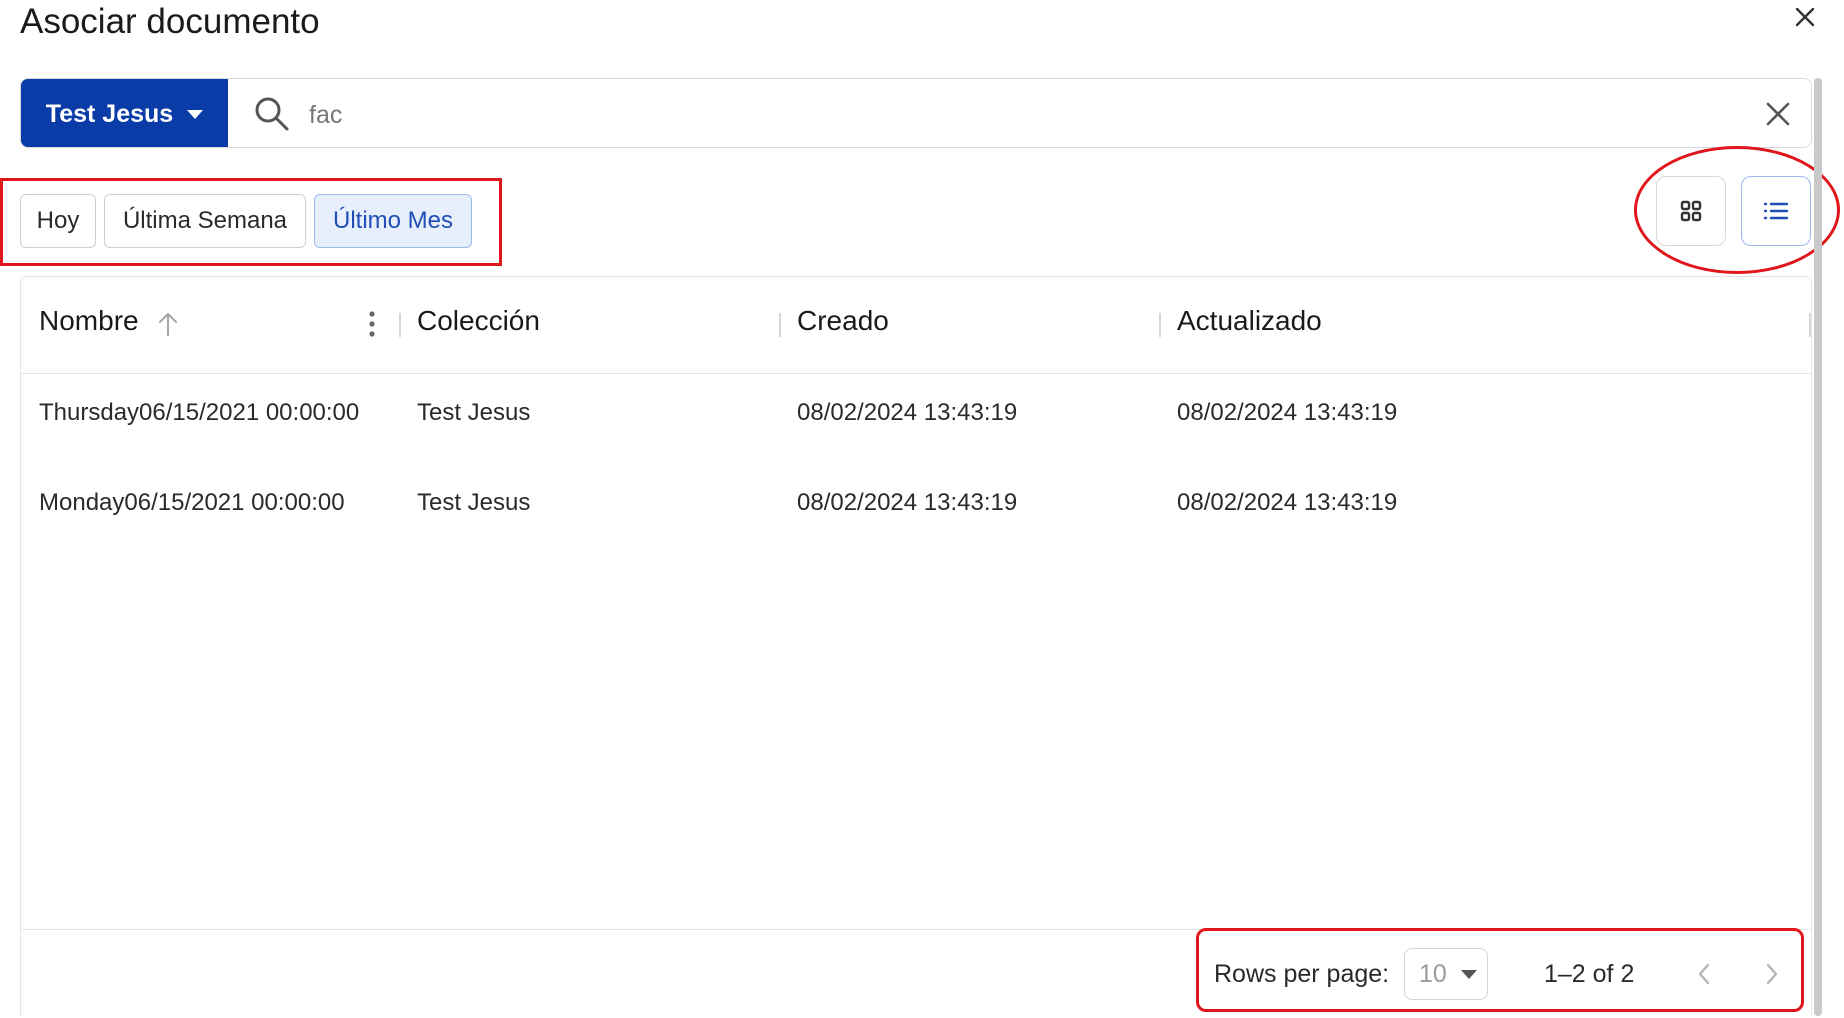 This screenshot has width=1844, height=1018. I want to click on chevron-right-icon, so click(1772, 974).